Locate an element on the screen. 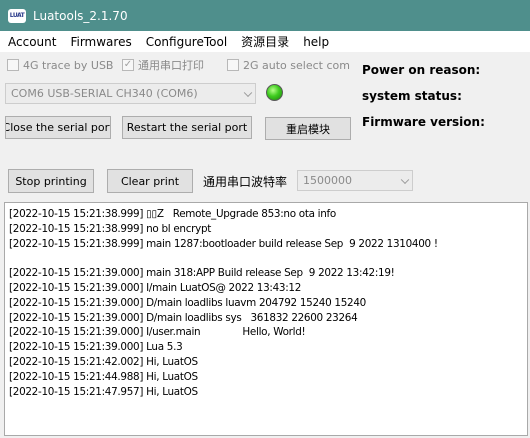 This screenshot has width=530, height=438. checkbox-4g-trace-box is located at coordinates (13, 65).